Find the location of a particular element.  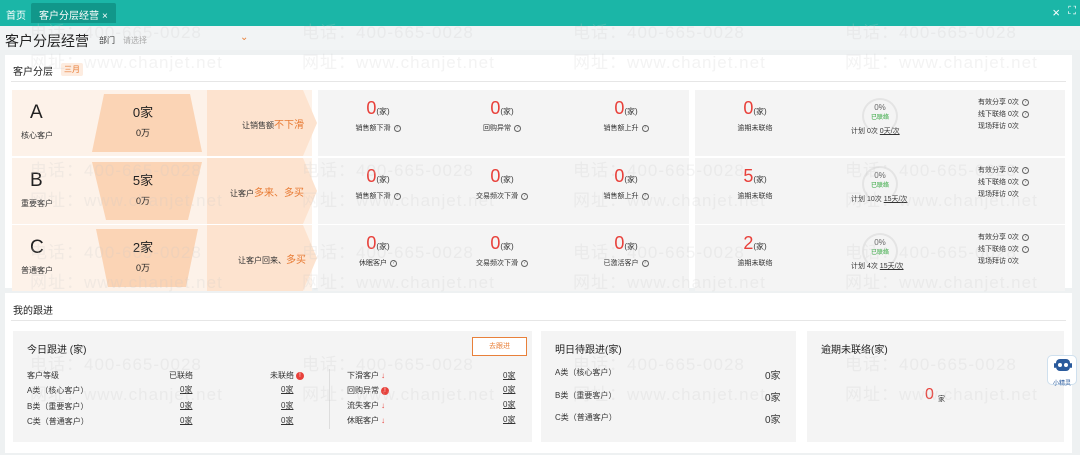

go-followup-button: 去跟进 is located at coordinates (499, 346).